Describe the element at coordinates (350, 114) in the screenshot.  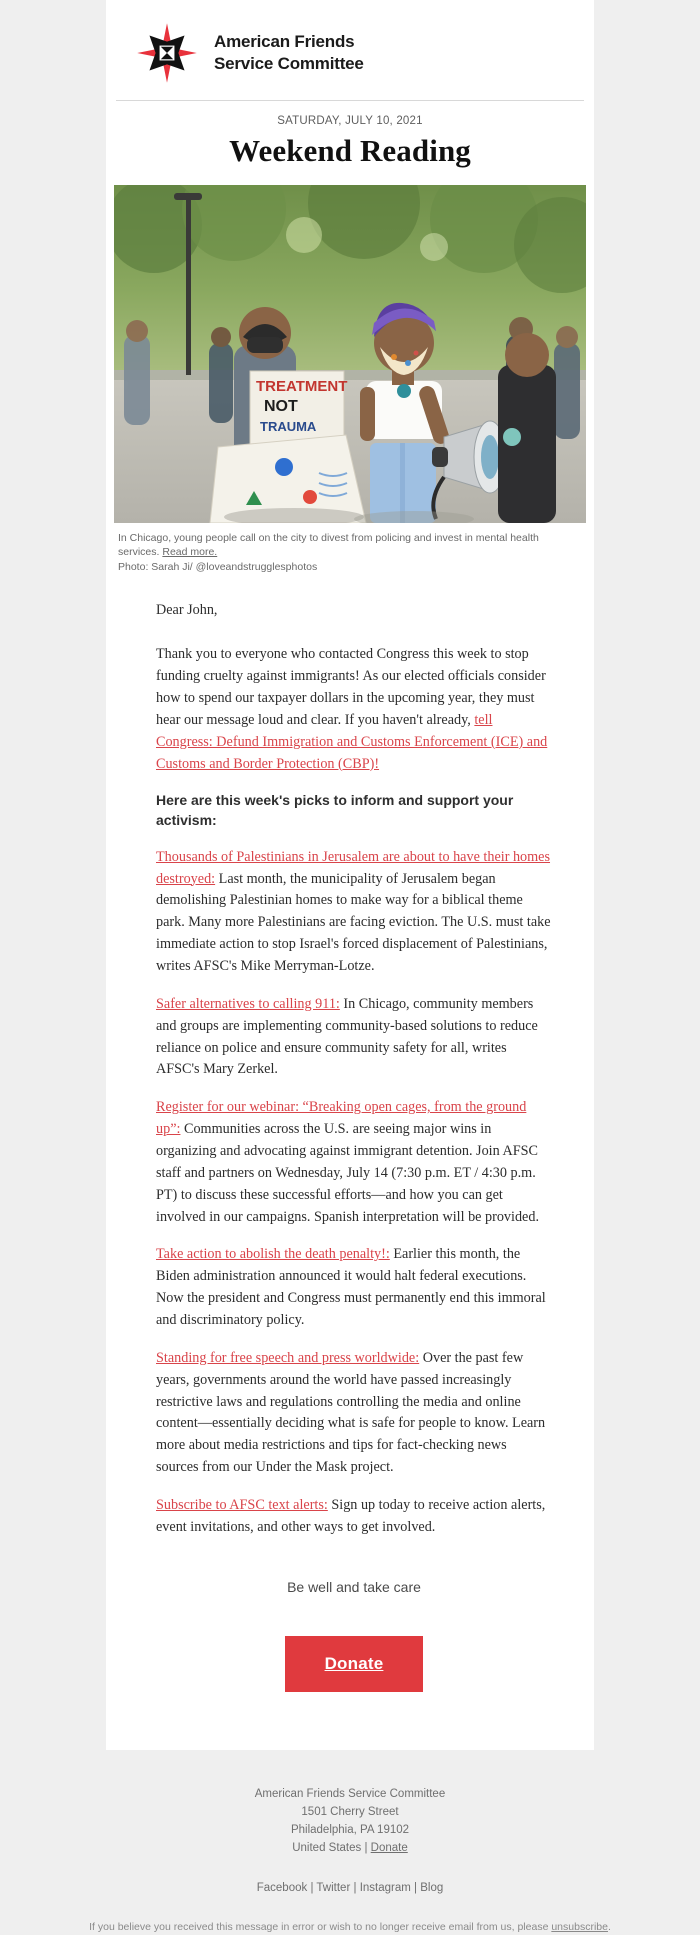
I see `issue-date: SATURDAY, JULY 10, 2021` at that location.